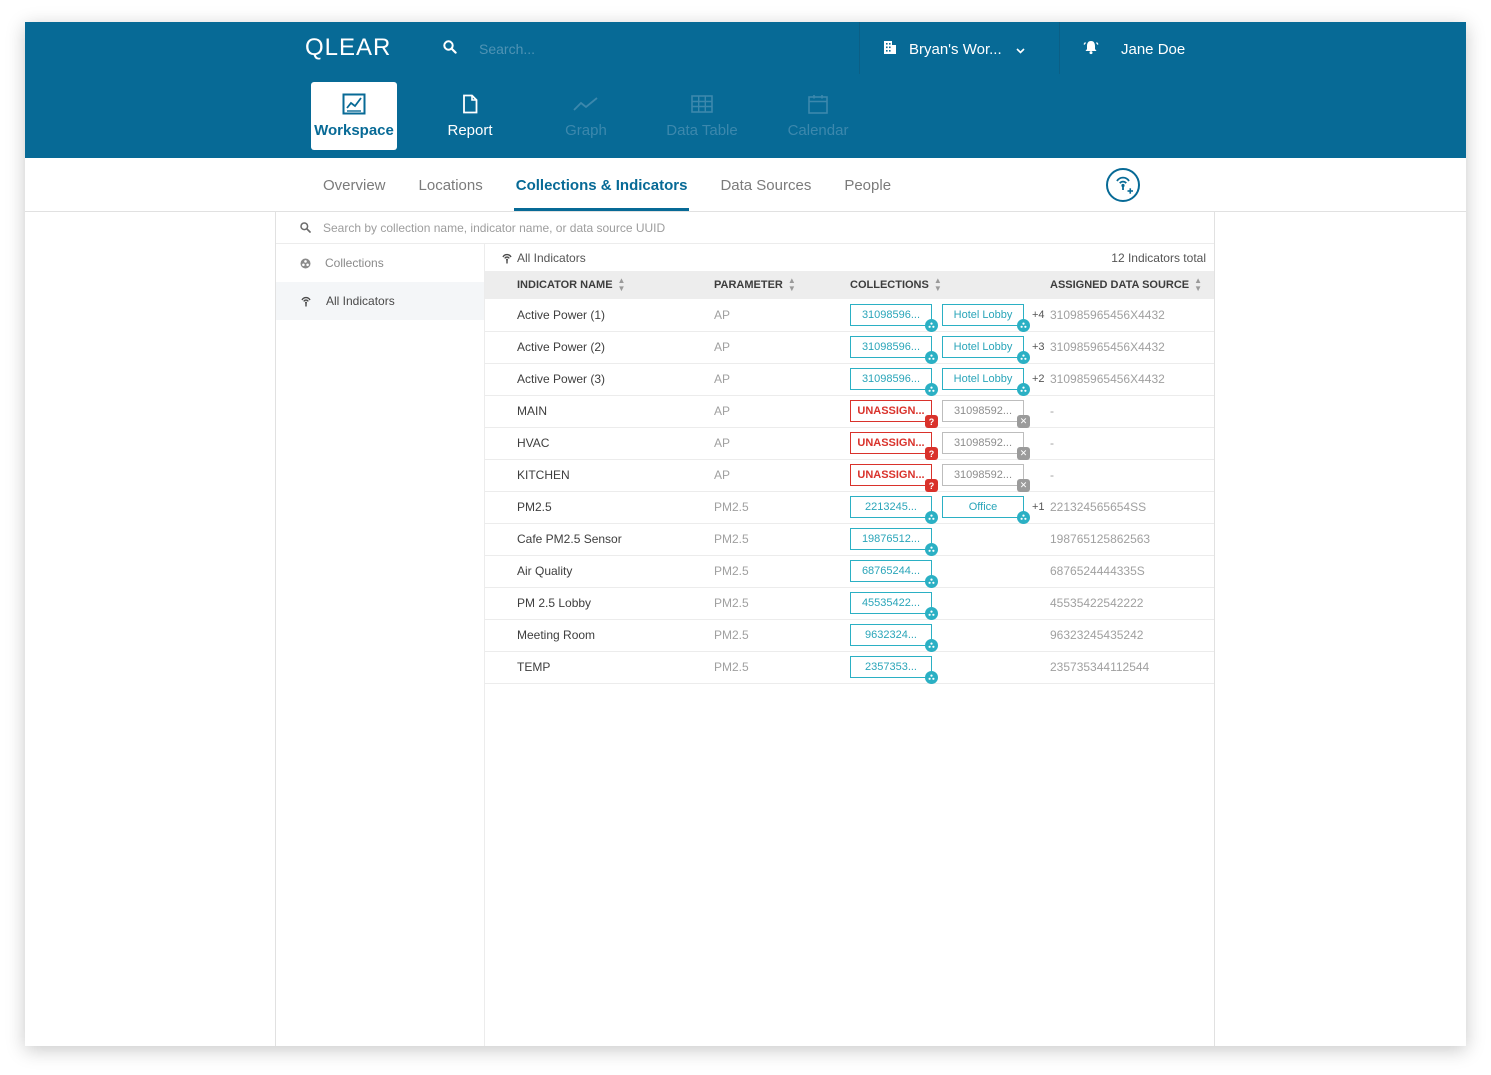  What do you see at coordinates (380, 263) in the screenshot?
I see `sidebar-item-collections: Collections` at bounding box center [380, 263].